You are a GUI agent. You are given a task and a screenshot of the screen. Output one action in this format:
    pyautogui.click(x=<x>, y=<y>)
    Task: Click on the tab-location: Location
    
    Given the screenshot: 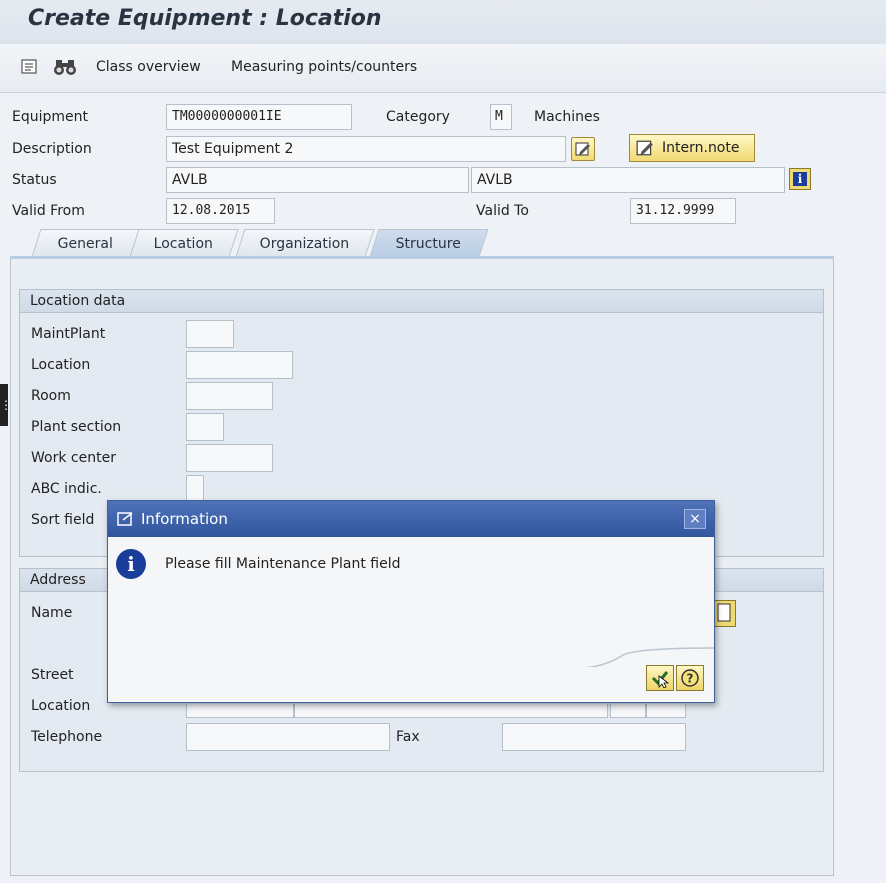 What is the action you would take?
    pyautogui.click(x=184, y=243)
    